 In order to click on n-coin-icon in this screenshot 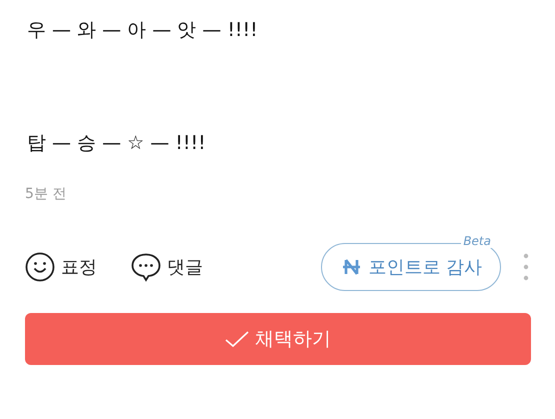, I will do `click(352, 267)`.